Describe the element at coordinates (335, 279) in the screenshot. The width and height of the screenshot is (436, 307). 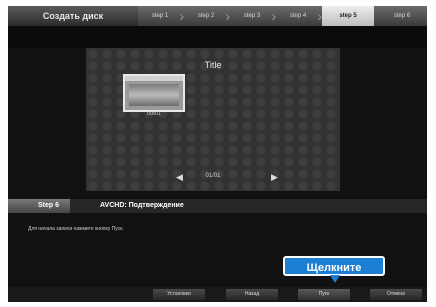
I see `callout-pointer` at that location.